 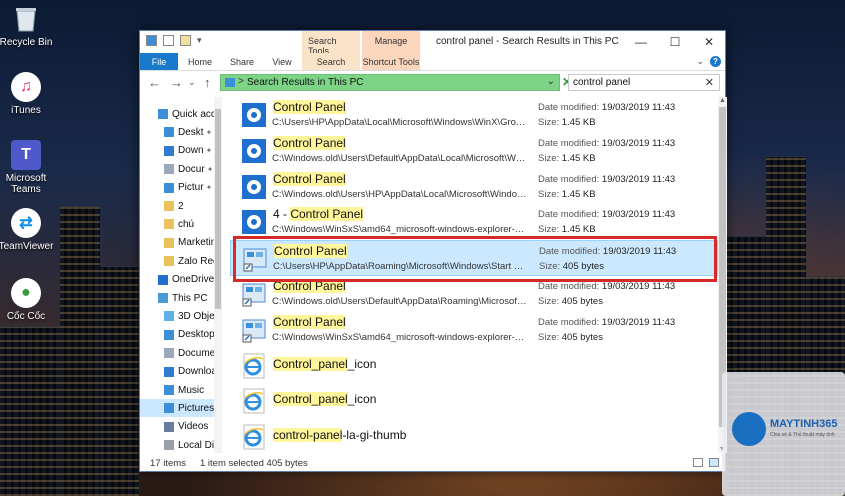 I want to click on wallpaper-building, so click(x=30, y=411).